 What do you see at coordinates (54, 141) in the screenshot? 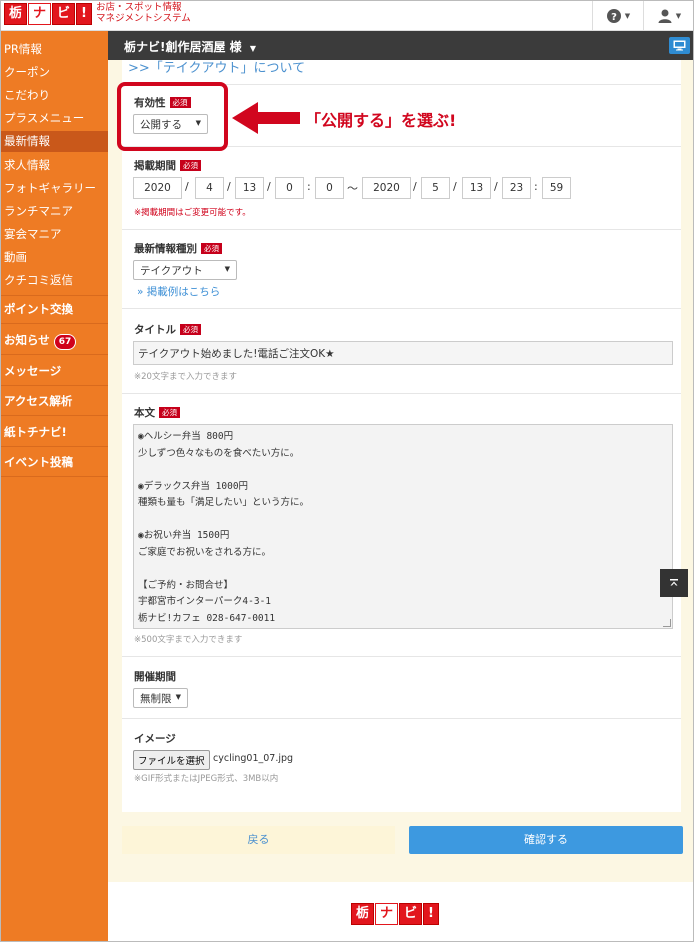
I see `sidebar-item-news: 最新情報` at bounding box center [54, 141].